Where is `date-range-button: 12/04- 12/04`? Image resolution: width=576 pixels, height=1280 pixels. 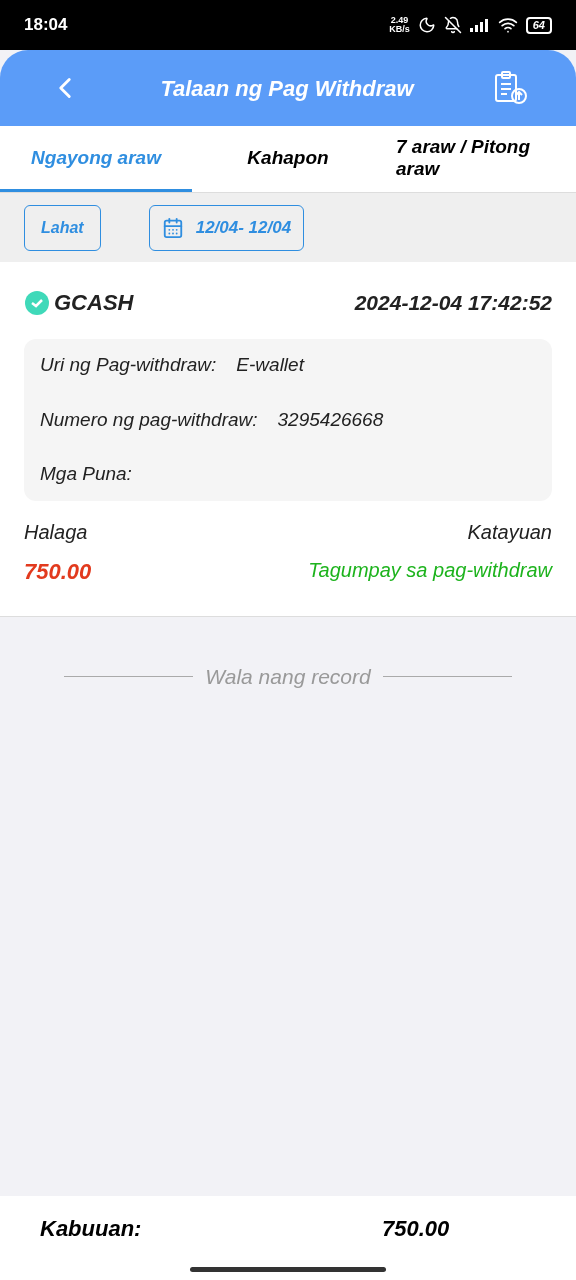 date-range-button: 12/04- 12/04 is located at coordinates (226, 227).